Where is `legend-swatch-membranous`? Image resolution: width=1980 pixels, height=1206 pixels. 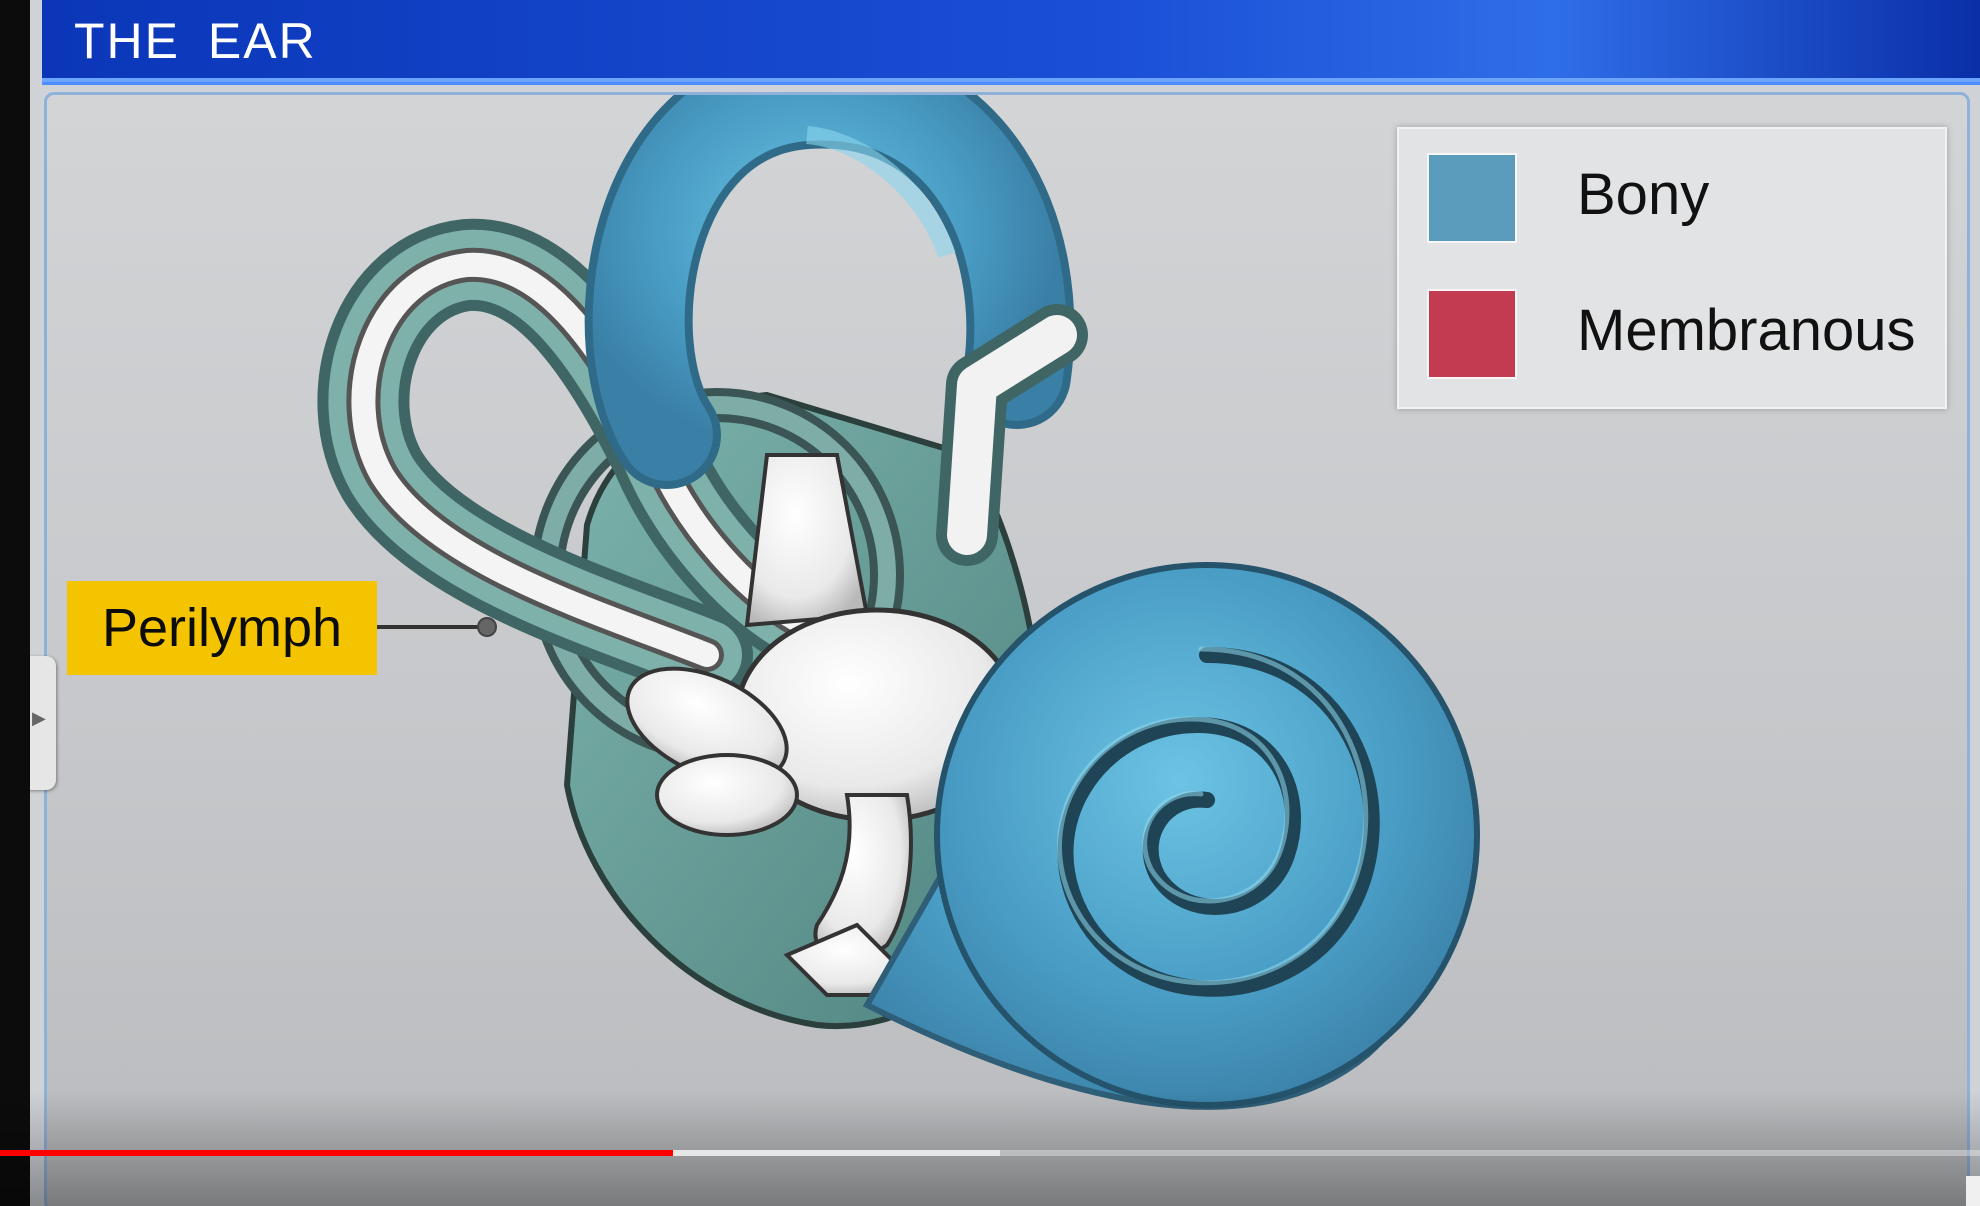 legend-swatch-membranous is located at coordinates (1472, 334).